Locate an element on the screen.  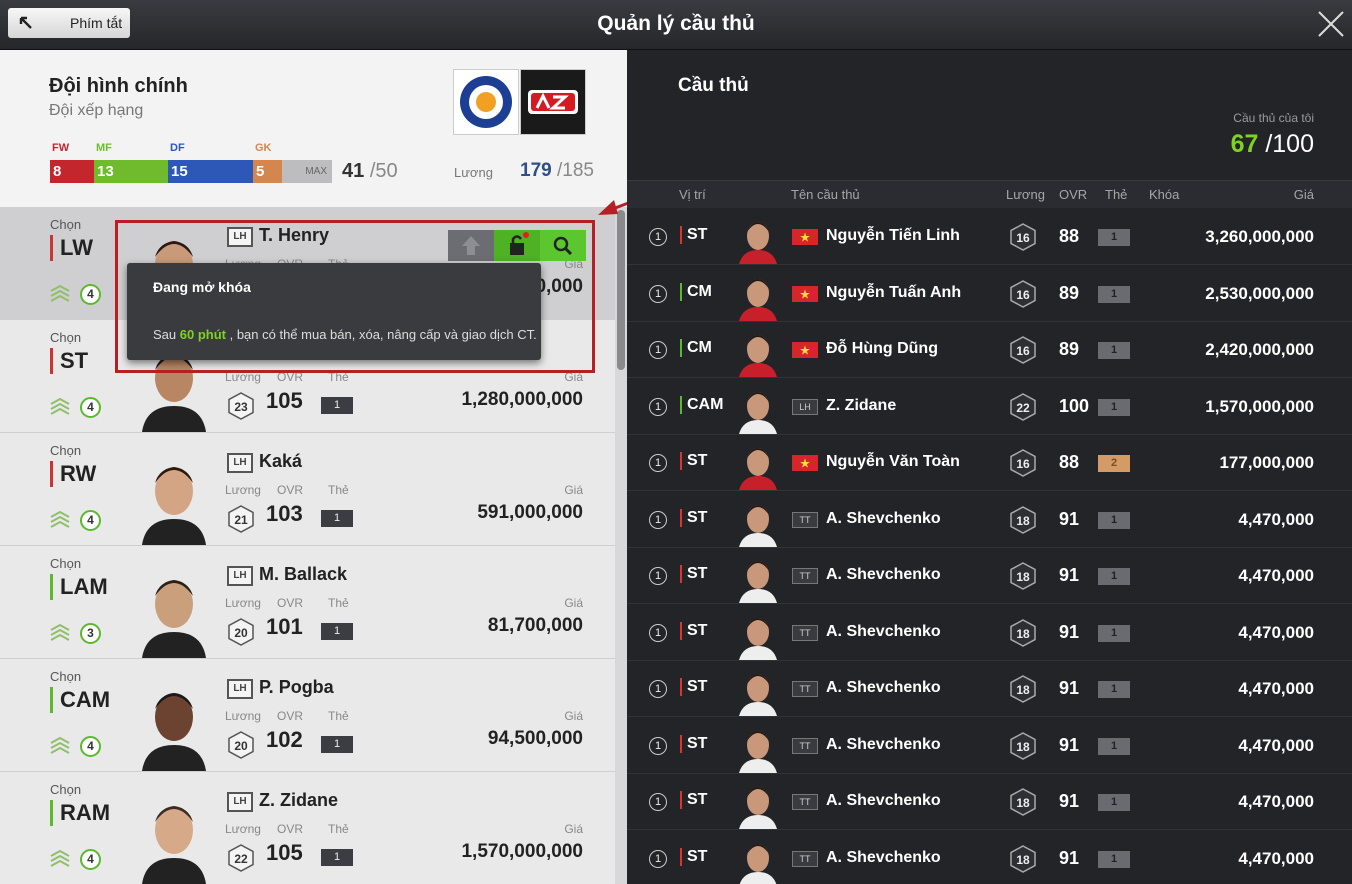
col-ovr: OVR is located at coordinates (1073, 194).